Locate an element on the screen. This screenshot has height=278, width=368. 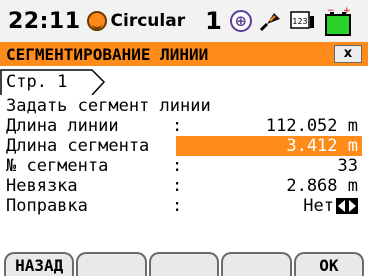
prism-icon is located at coordinates (270, 21).